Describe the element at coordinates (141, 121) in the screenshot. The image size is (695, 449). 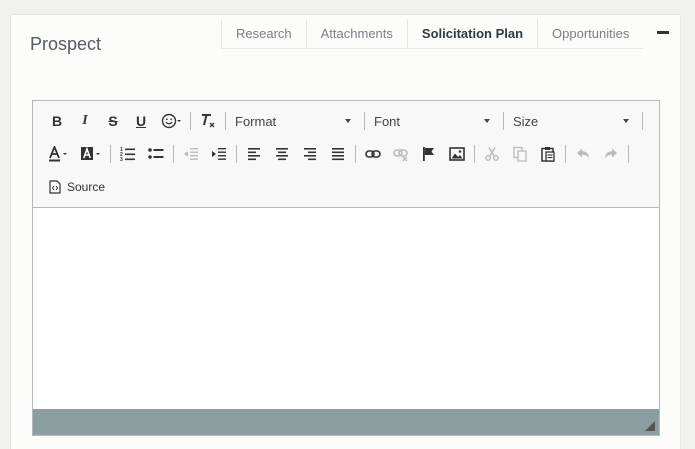
I see `underline-button: U` at that location.